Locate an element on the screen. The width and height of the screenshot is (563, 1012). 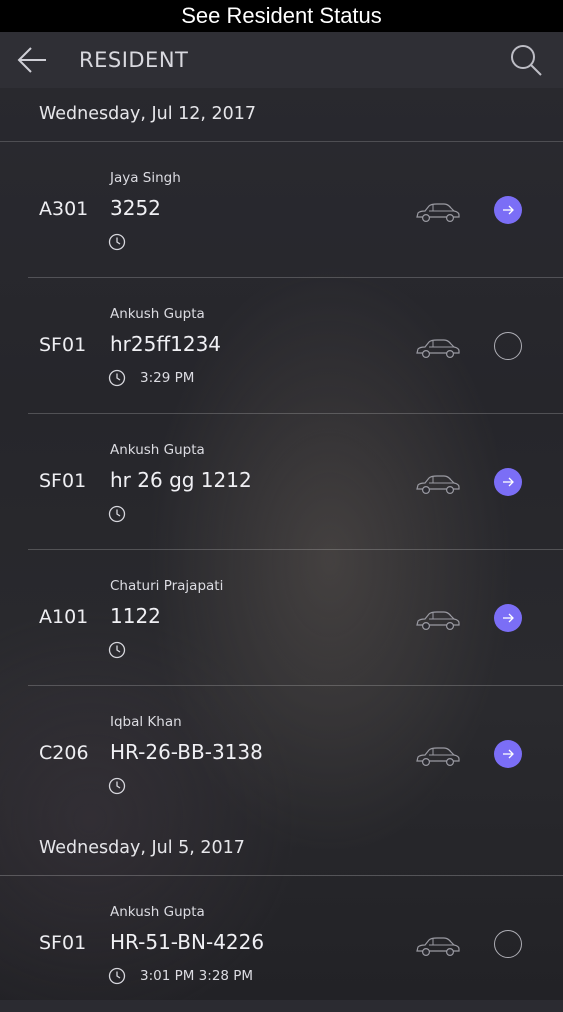
search-button is located at coordinates (525, 60).